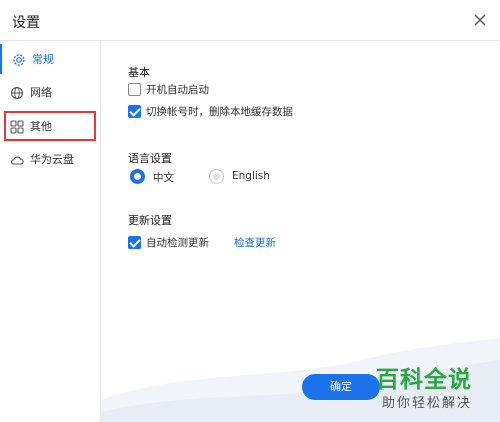 The height and width of the screenshot is (422, 500). What do you see at coordinates (134, 111) in the screenshot?
I see `clear-cache-checkbox` at bounding box center [134, 111].